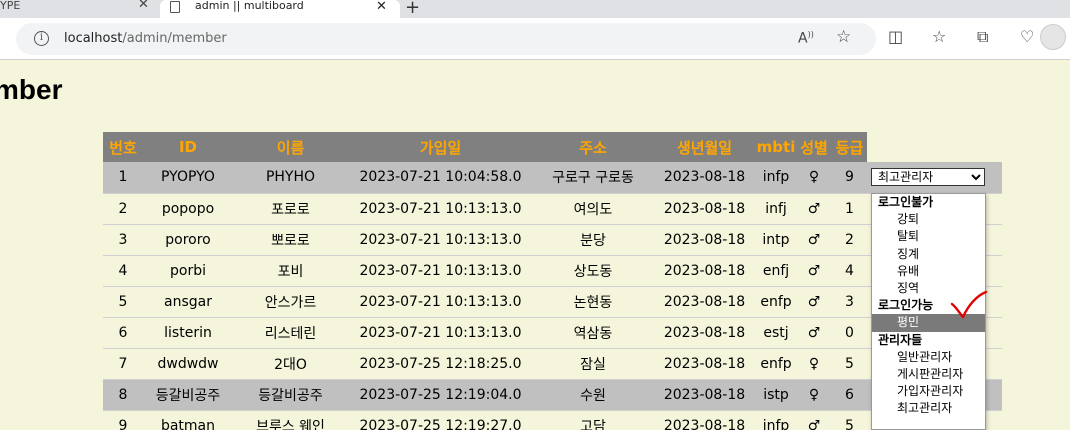  I want to click on cell-mbti: estj, so click(776, 333).